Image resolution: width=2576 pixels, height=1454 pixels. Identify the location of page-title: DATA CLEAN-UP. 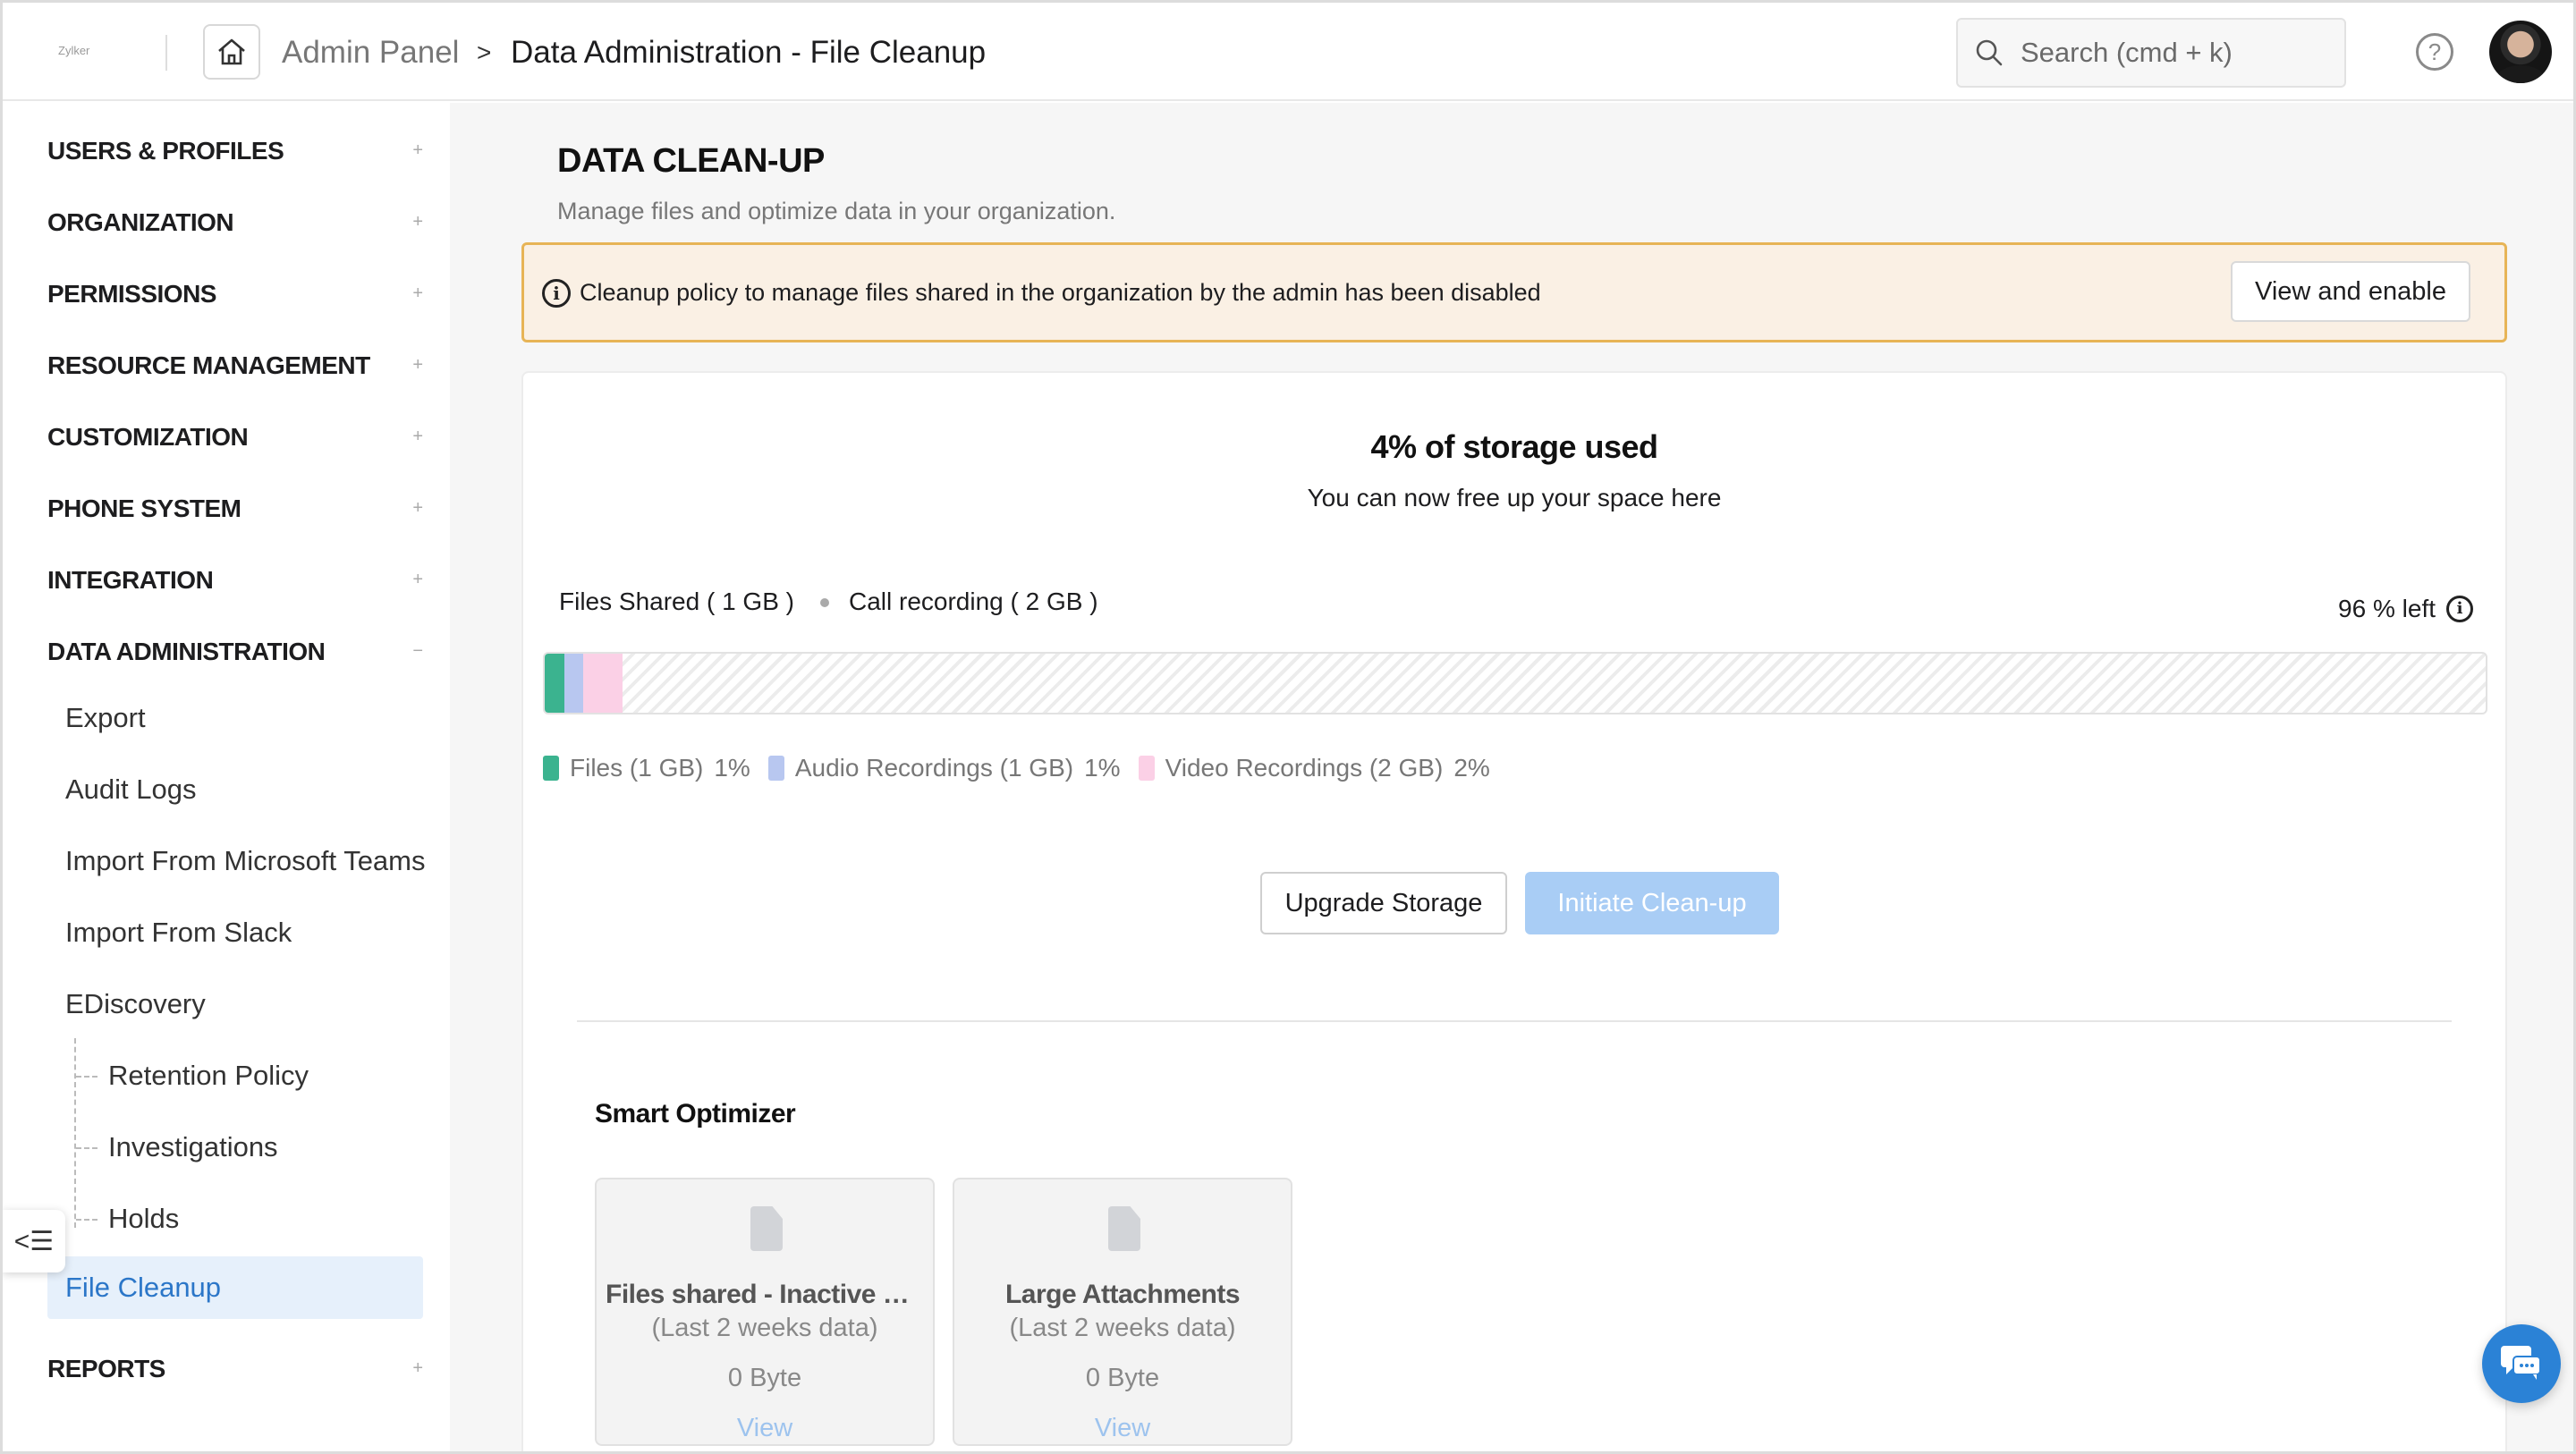
(691, 161).